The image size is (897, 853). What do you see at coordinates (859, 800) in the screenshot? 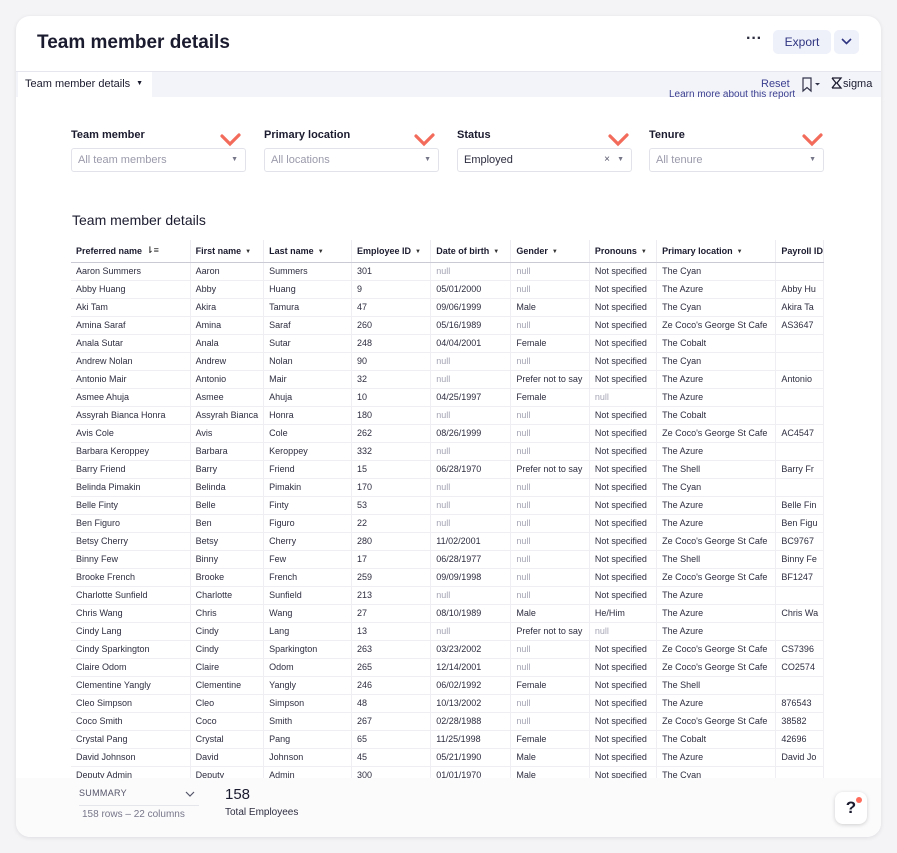
I see `notification-dot` at bounding box center [859, 800].